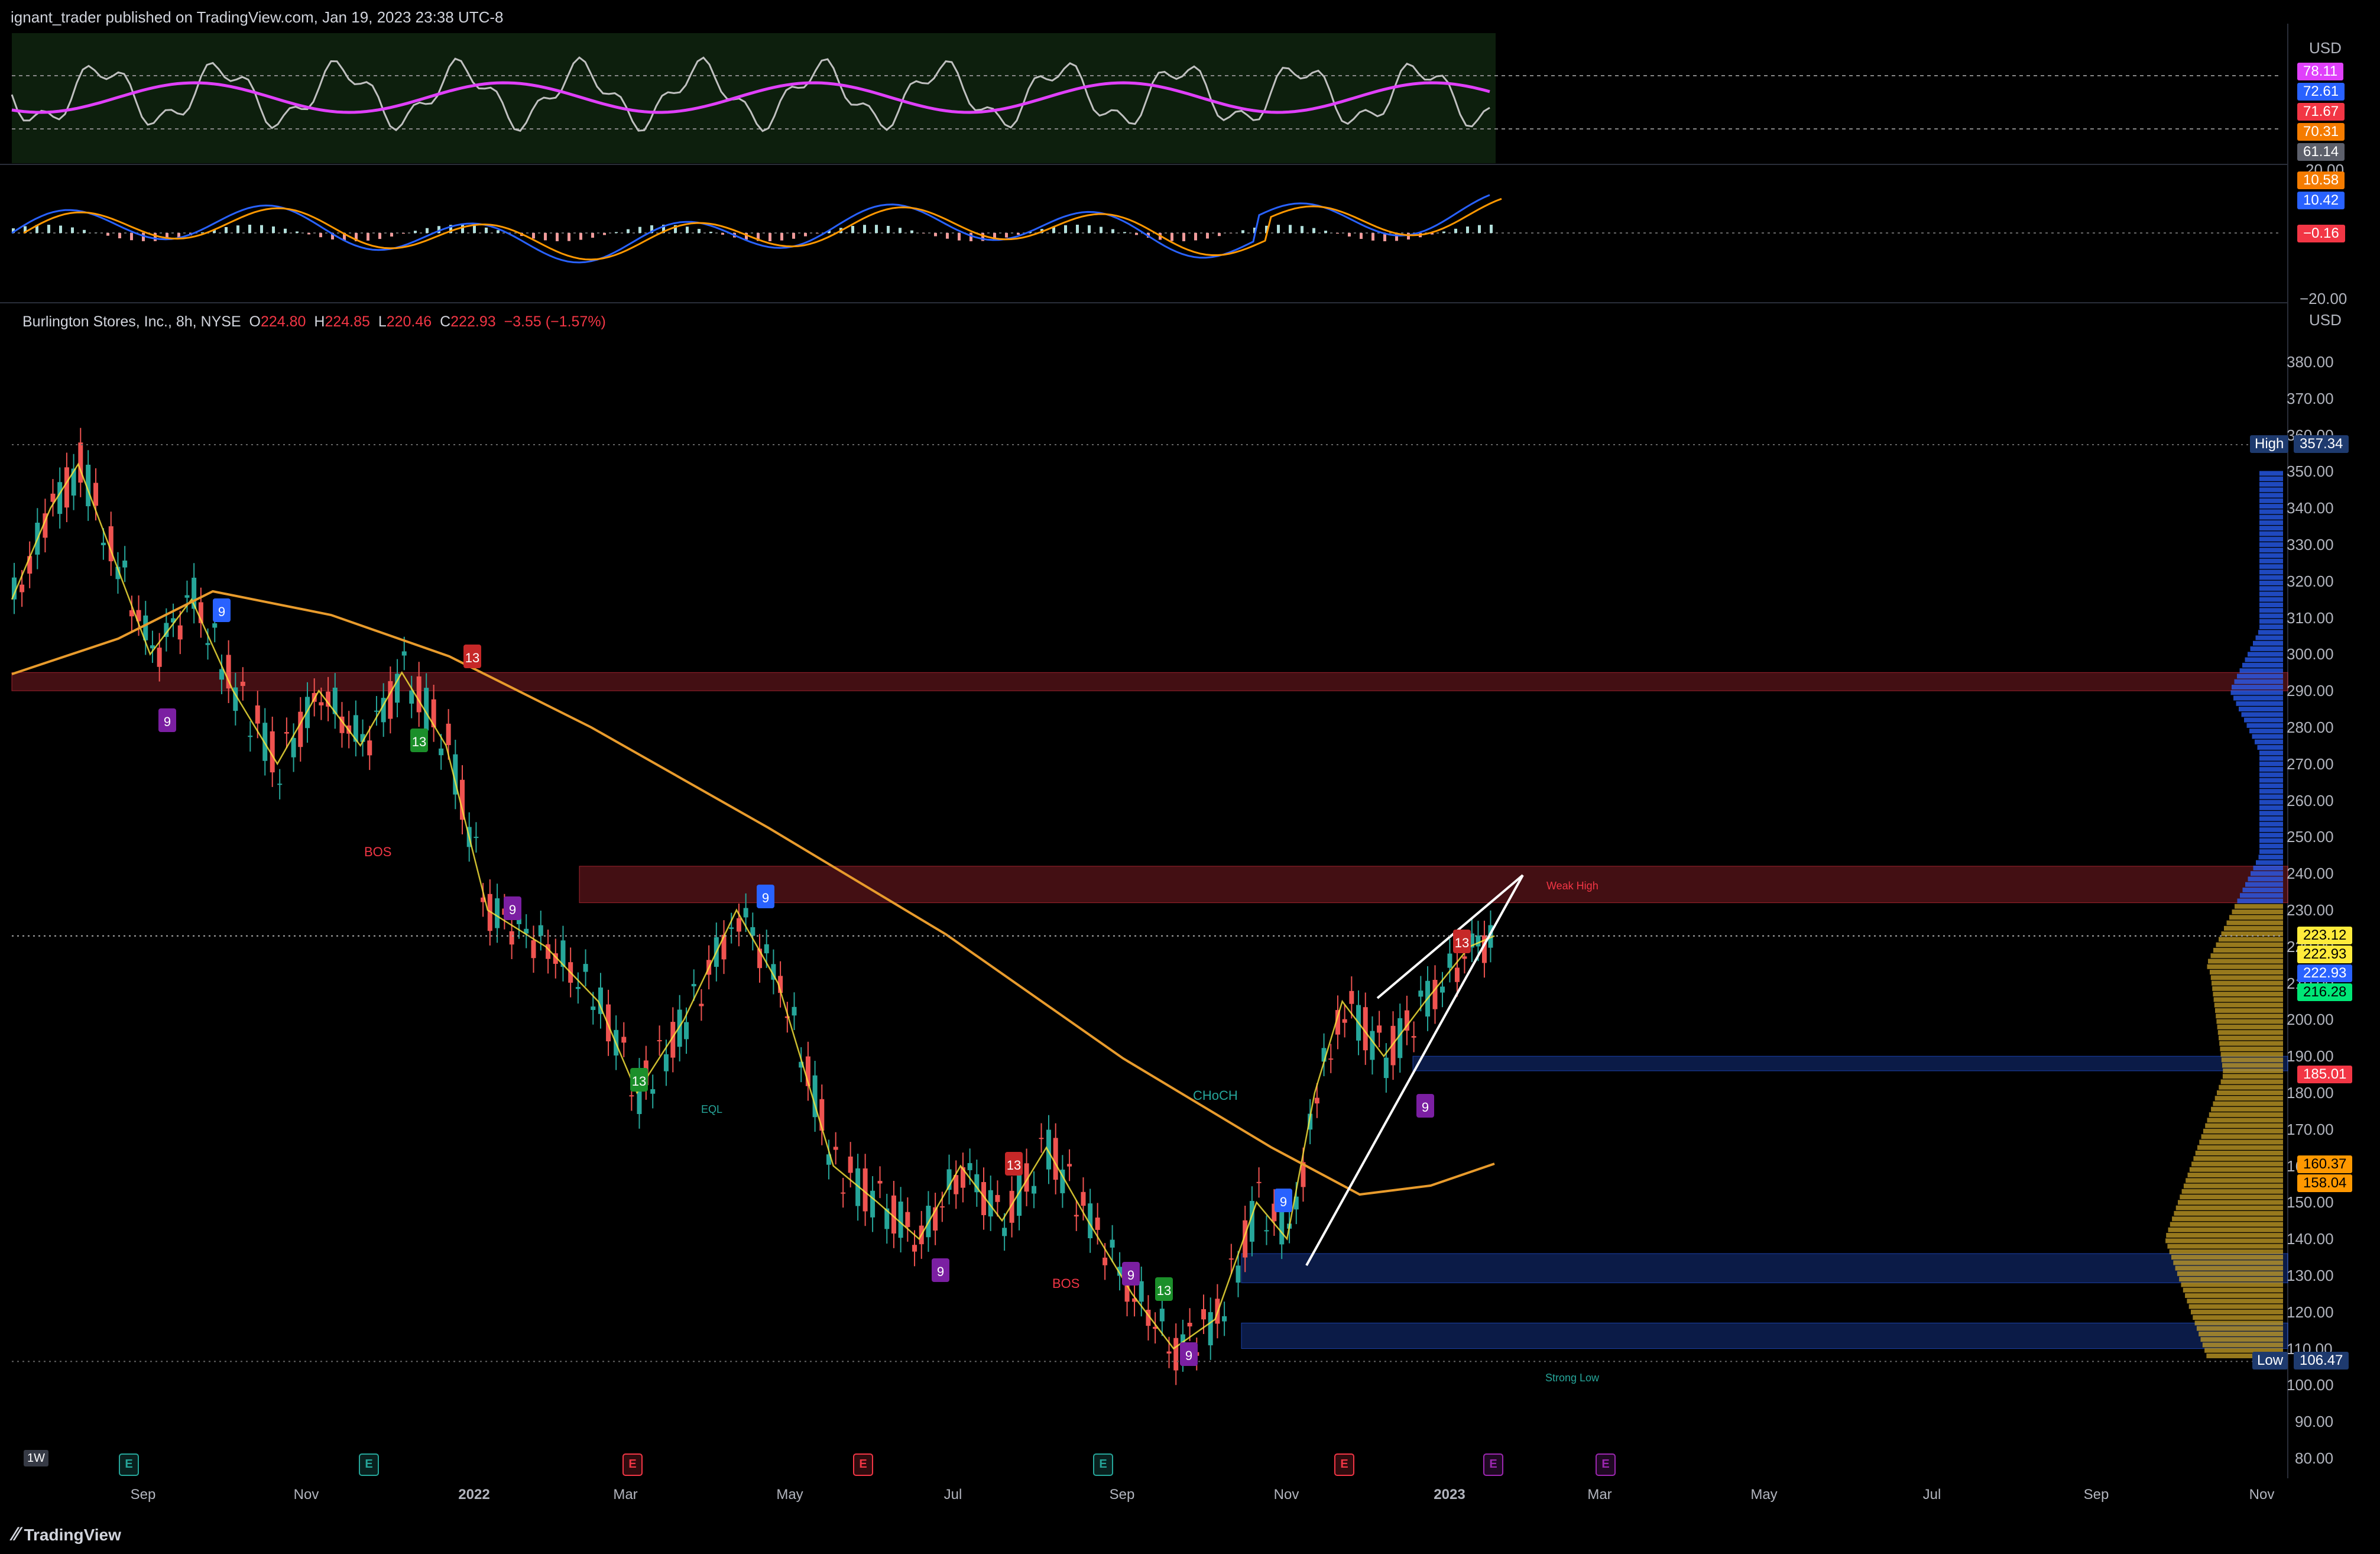 Image resolution: width=2380 pixels, height=1554 pixels. Describe the element at coordinates (1599, 1495) in the screenshot. I see `time-tick: Mar` at that location.